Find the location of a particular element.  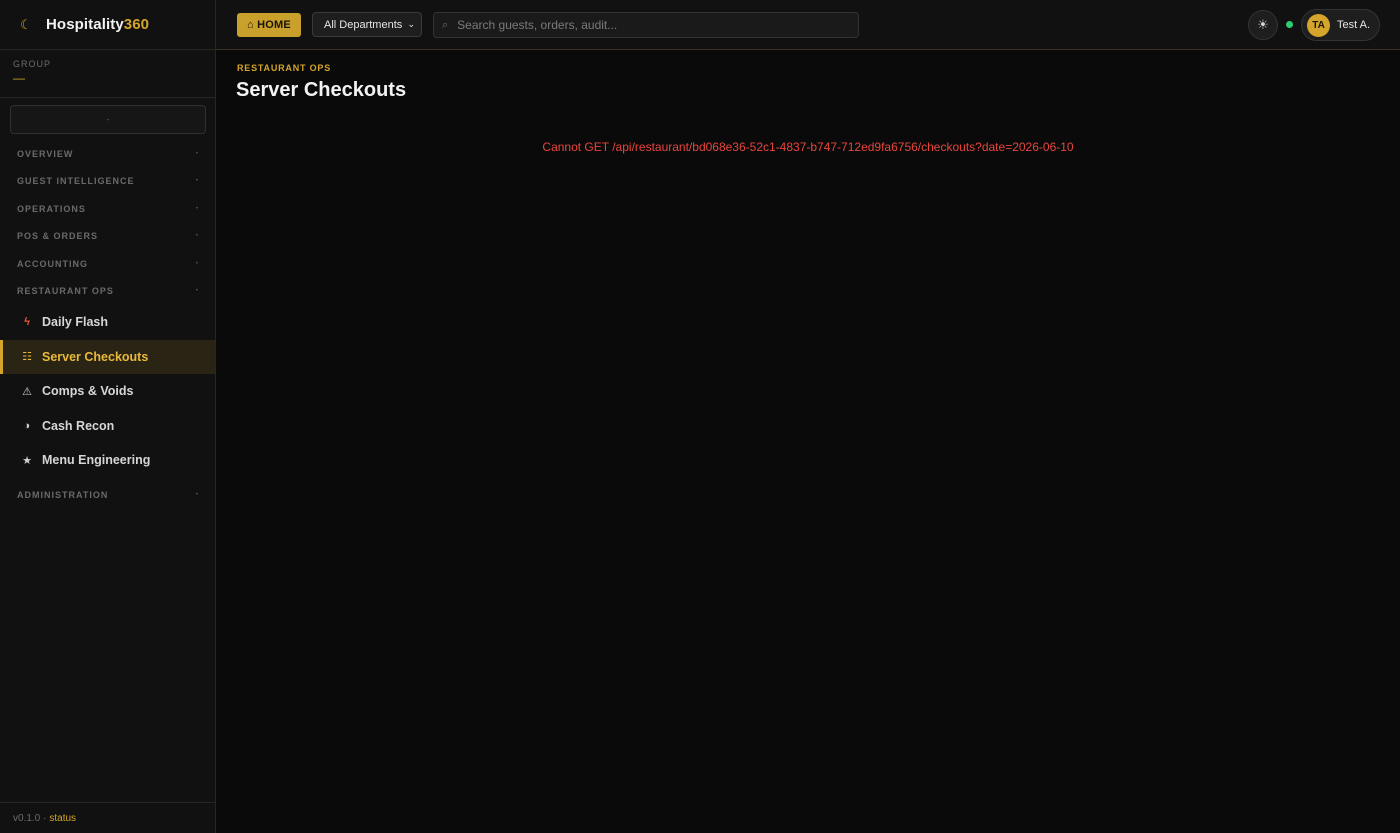

brand-name: Hospitality360 is located at coordinates (97, 24).